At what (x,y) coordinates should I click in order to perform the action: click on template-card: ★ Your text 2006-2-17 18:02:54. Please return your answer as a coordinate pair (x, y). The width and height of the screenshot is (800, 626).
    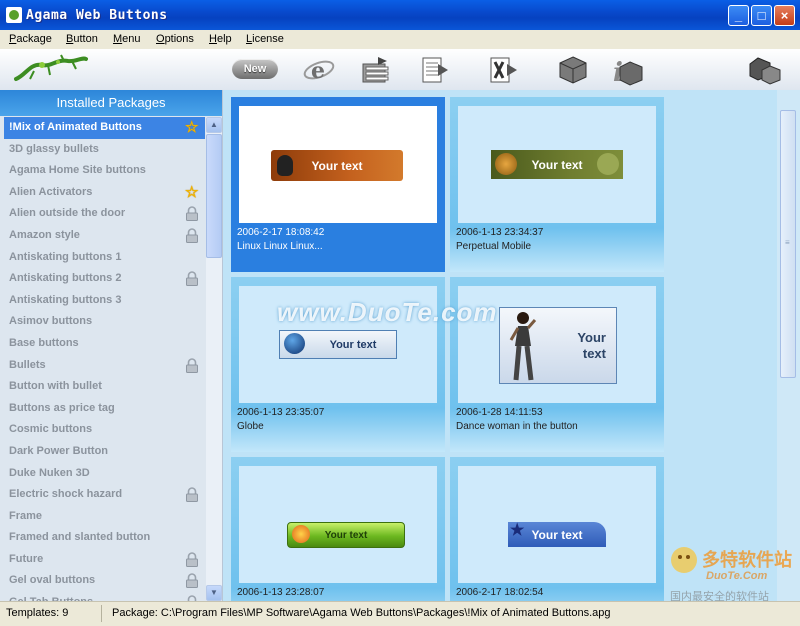
    Looking at the image, I should click on (557, 529).